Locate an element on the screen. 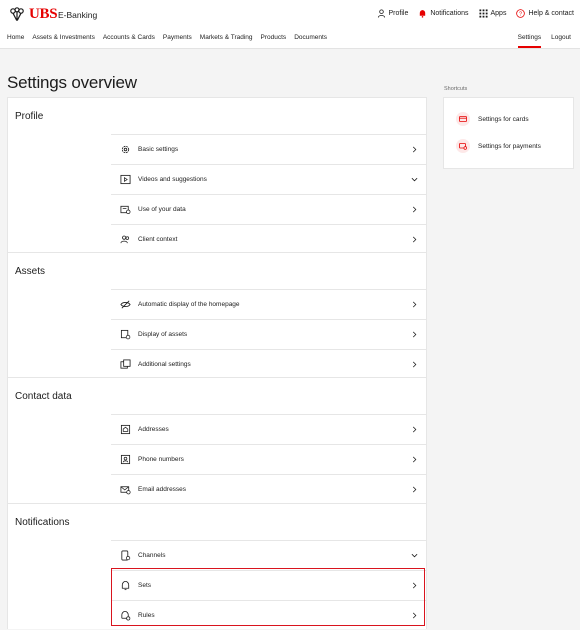  nav-documents: Documents is located at coordinates (310, 37).